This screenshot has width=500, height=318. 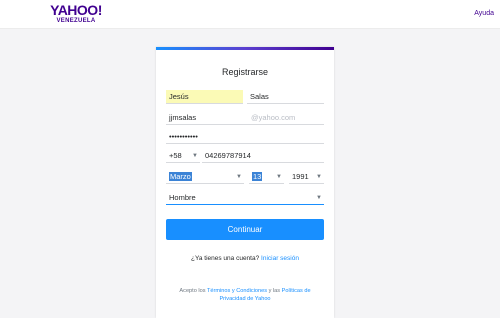 I want to click on signin-link: Iniciar sesión, so click(x=280, y=258).